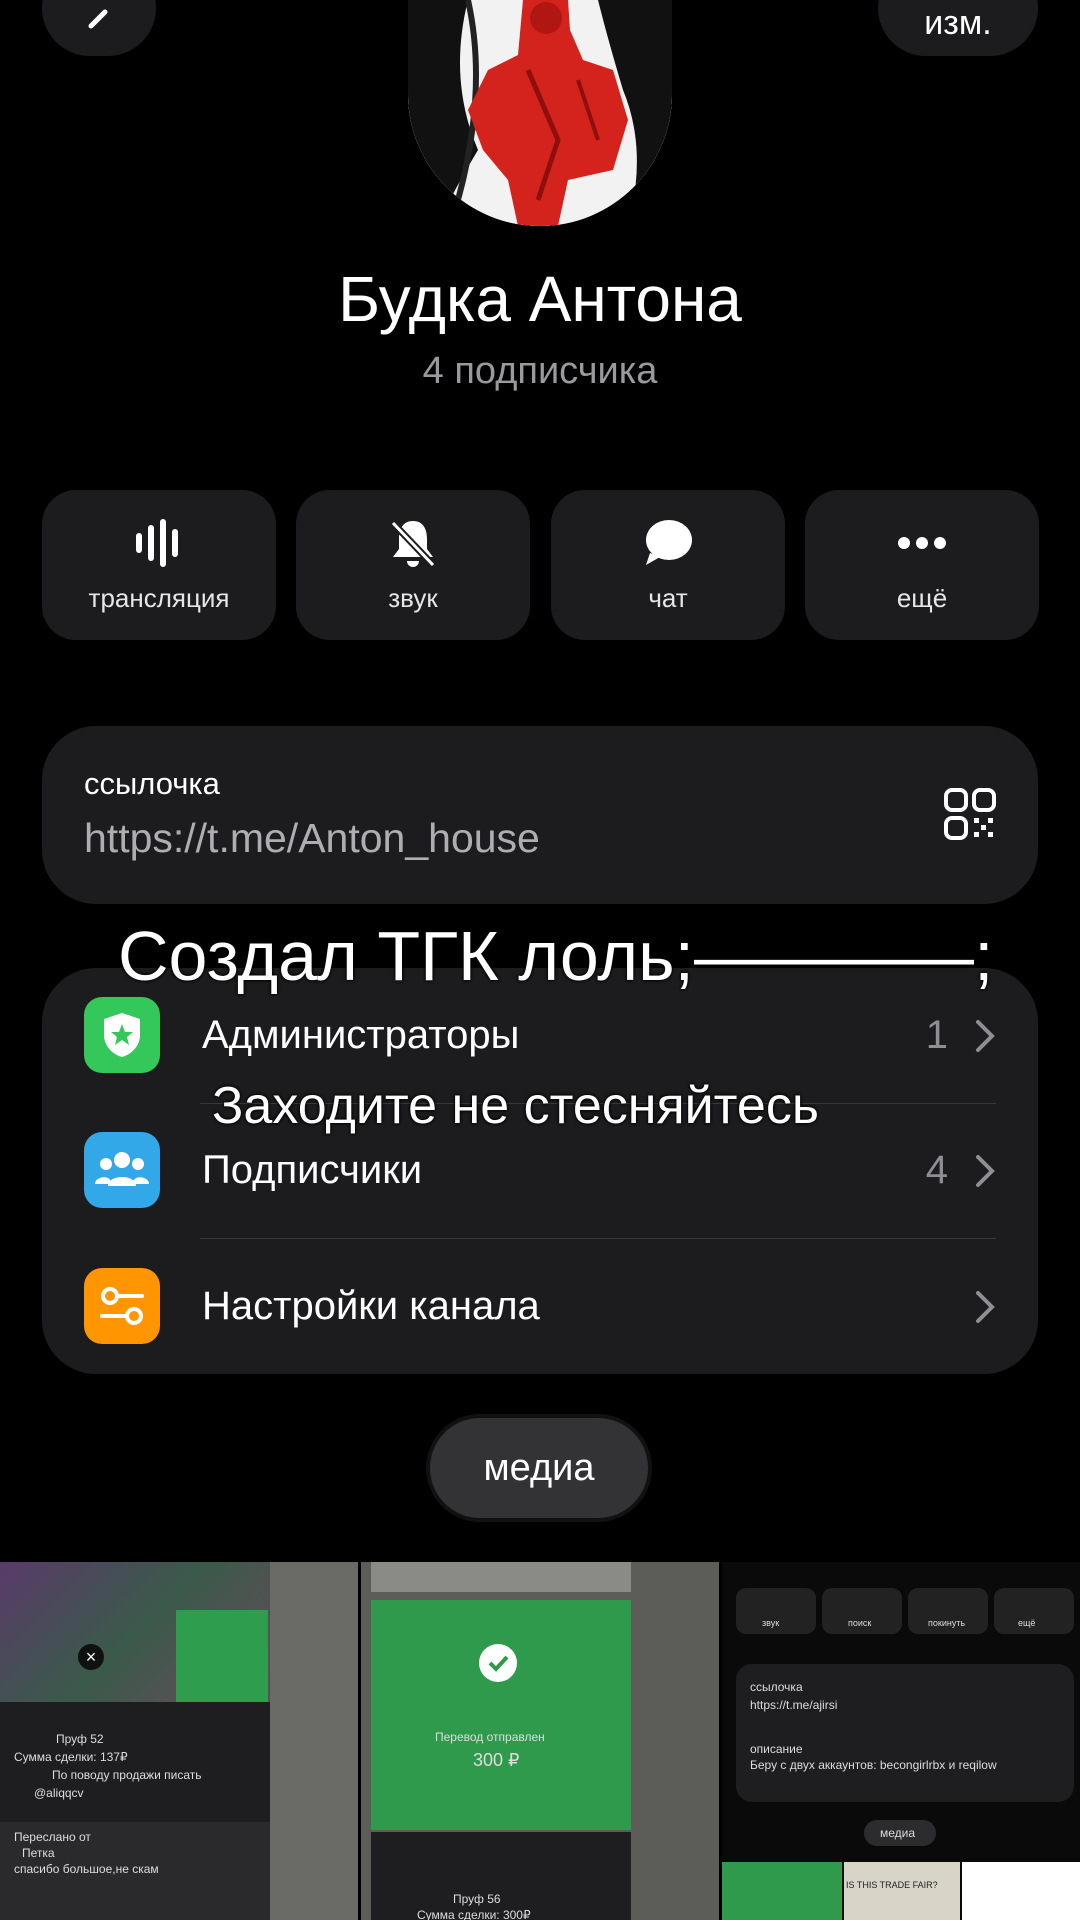 The height and width of the screenshot is (1920, 1080). Describe the element at coordinates (898, 1833) in the screenshot. I see `thumb3-media-label: медиа` at that location.